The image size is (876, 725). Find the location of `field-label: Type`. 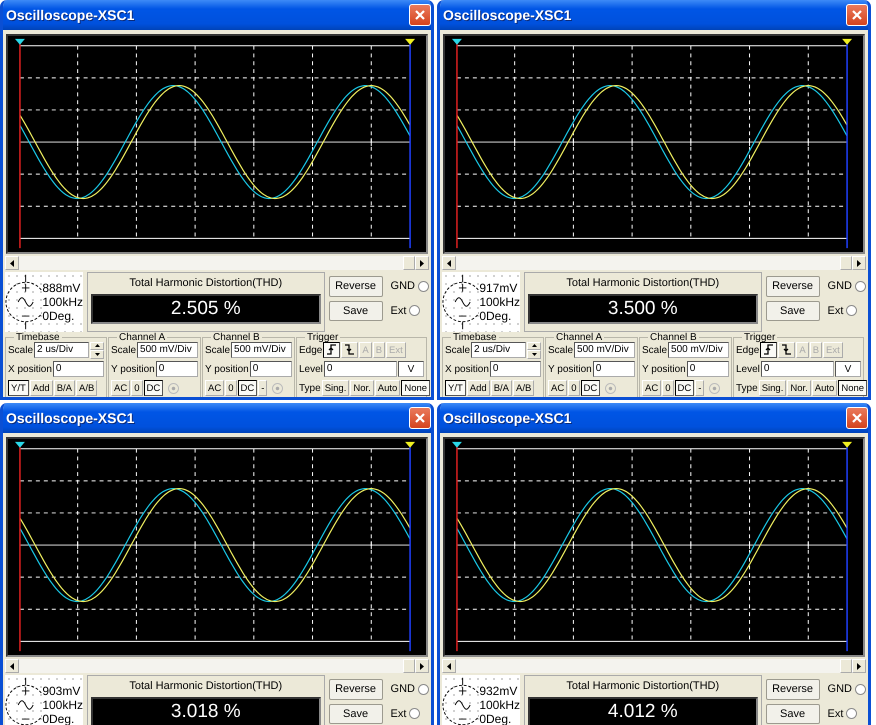

field-label: Type is located at coordinates (310, 389).